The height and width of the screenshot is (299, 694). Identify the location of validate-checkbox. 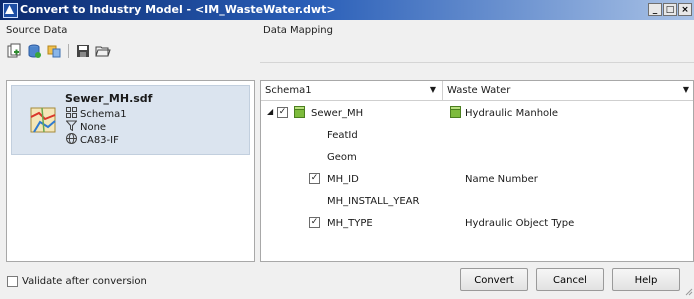
(12, 281).